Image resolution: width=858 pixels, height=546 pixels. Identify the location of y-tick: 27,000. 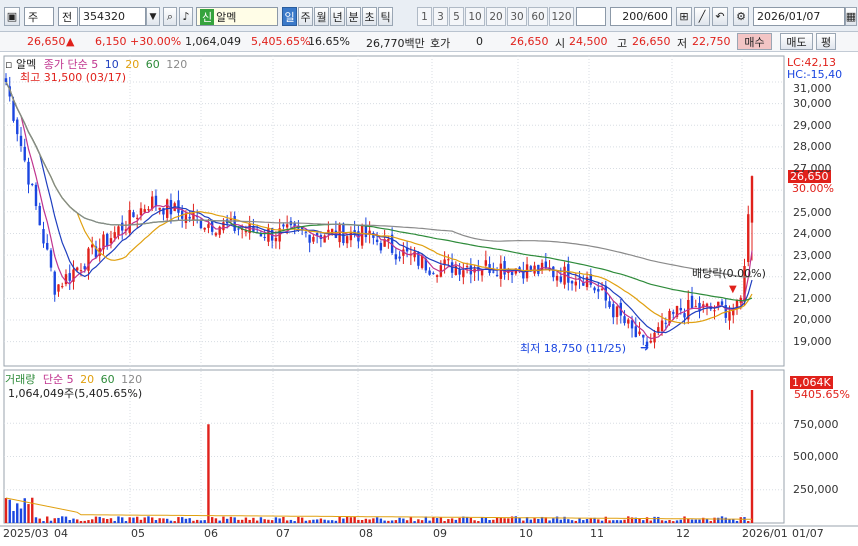
(812, 168).